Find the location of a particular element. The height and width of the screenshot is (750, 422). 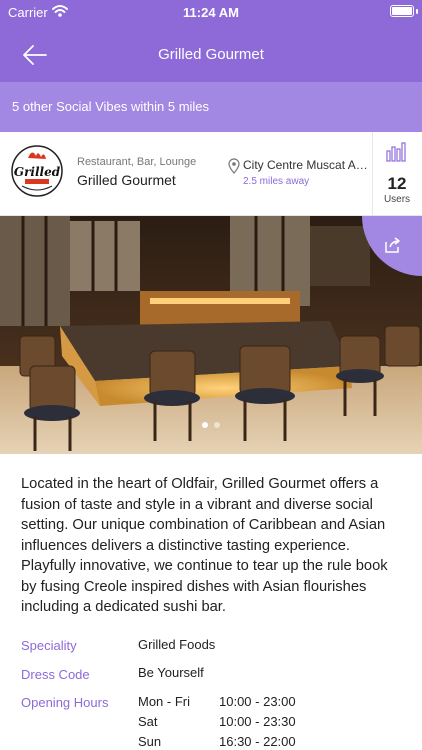

nearby-vibes-banner: 5 other Social Vibes within 5 miles is located at coordinates (211, 107).